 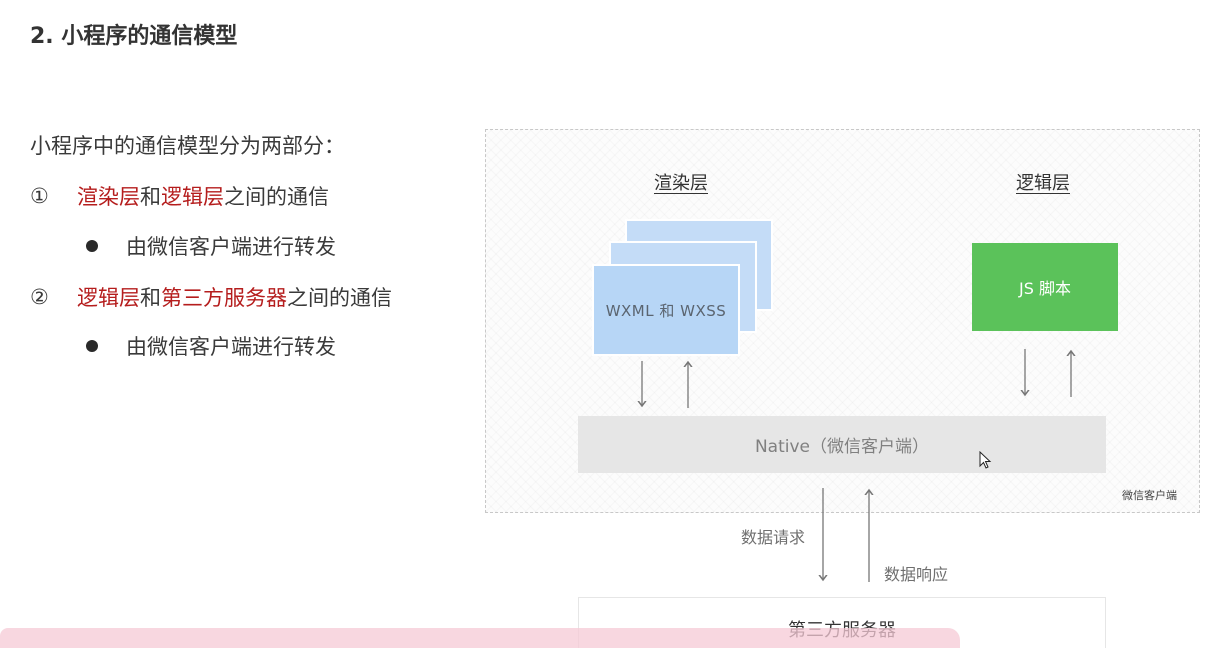 I want to click on pink-highlight-stroke, so click(x=480, y=638).